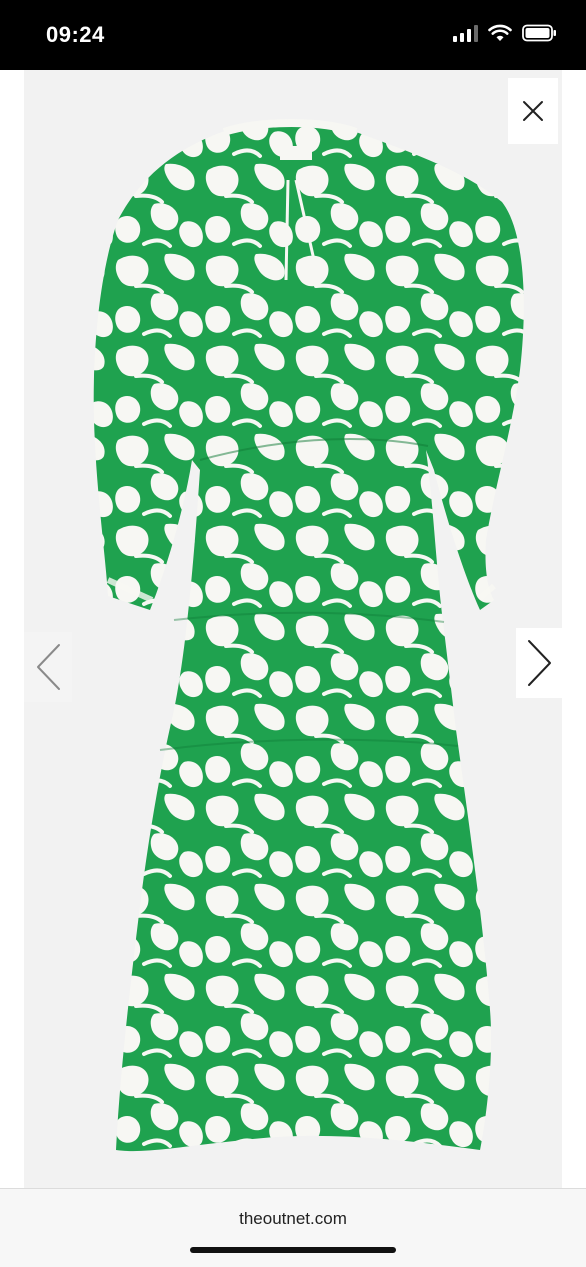 Image resolution: width=586 pixels, height=1267 pixels. I want to click on status-time: 09:24, so click(75, 34).